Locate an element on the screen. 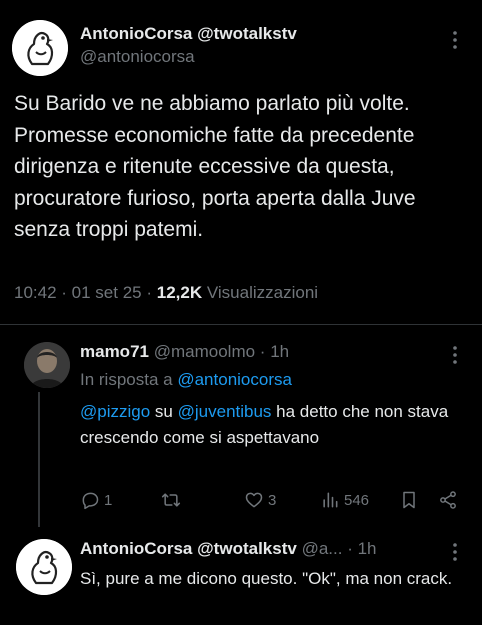 The height and width of the screenshot is (625, 482). retweet-icon is located at coordinates (171, 500).